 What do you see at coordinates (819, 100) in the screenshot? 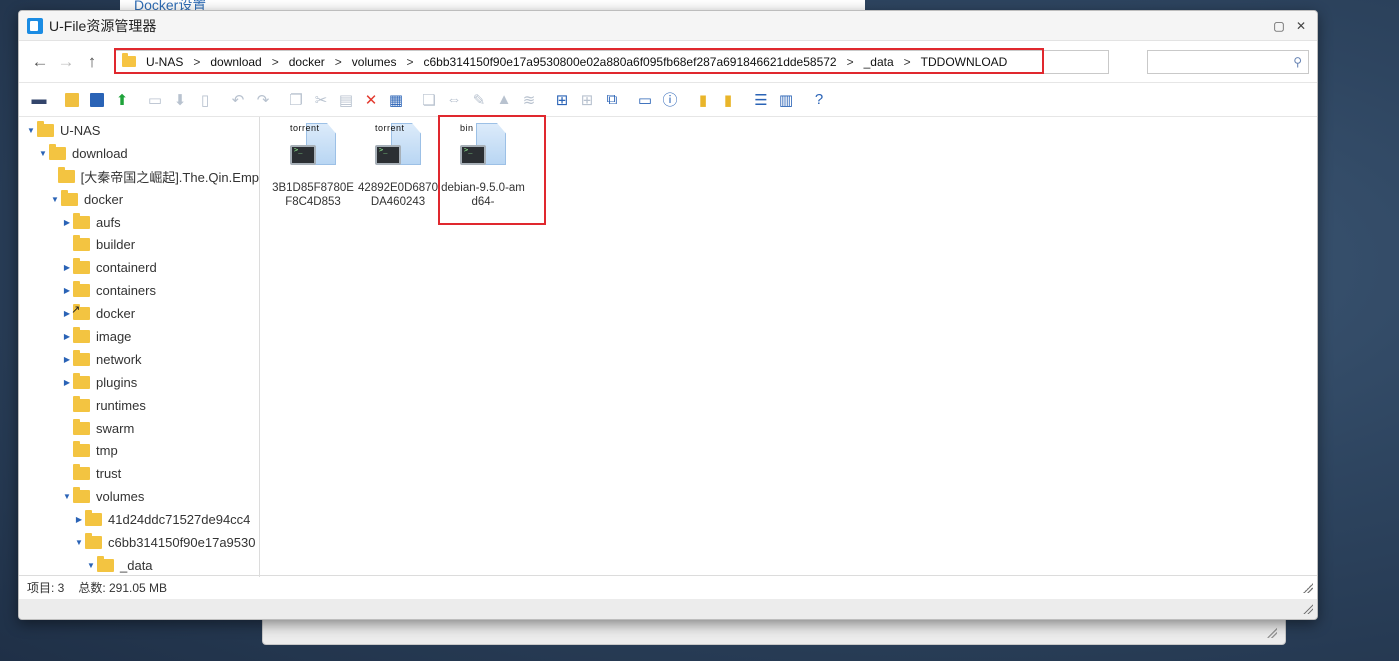
I see `help-icon: ?` at bounding box center [819, 100].